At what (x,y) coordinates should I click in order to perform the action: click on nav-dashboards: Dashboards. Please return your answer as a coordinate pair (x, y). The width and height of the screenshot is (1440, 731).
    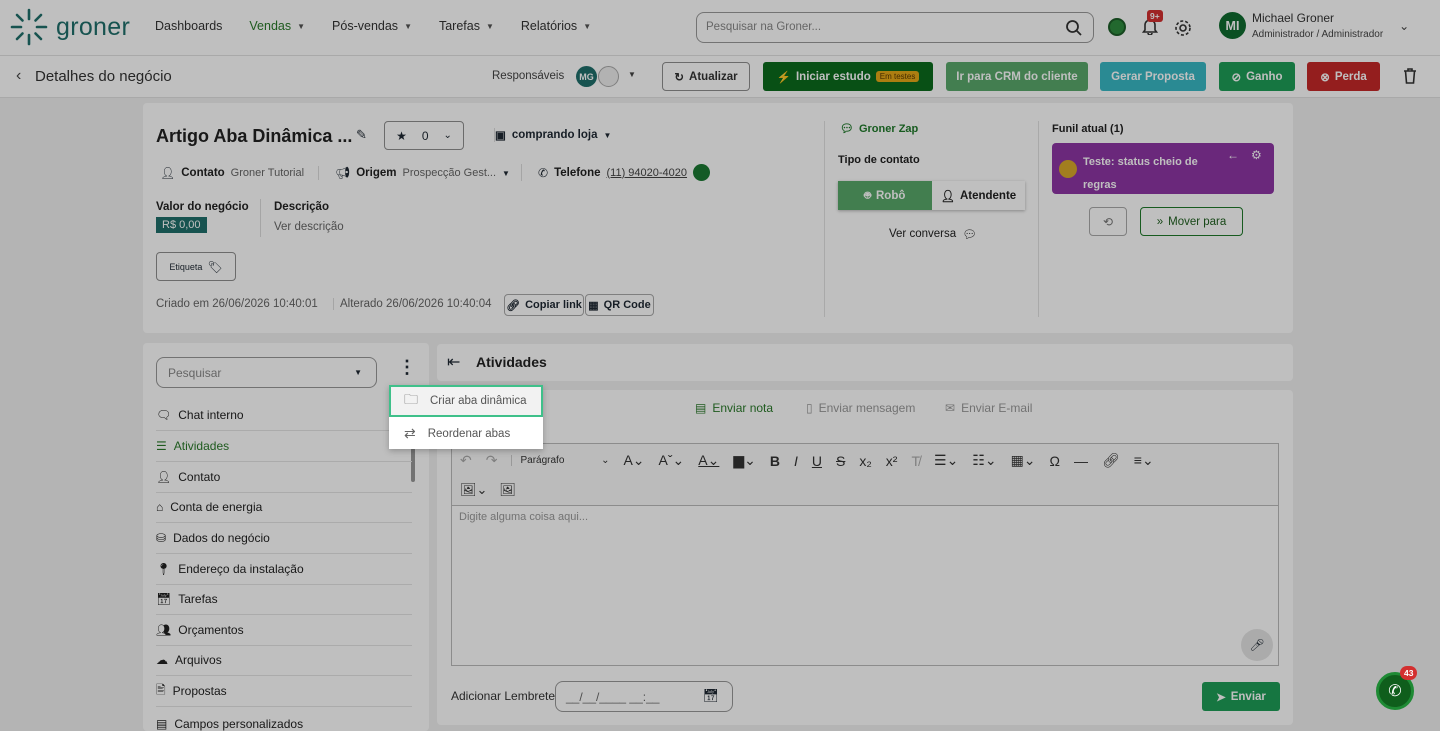
    Looking at the image, I should click on (188, 26).